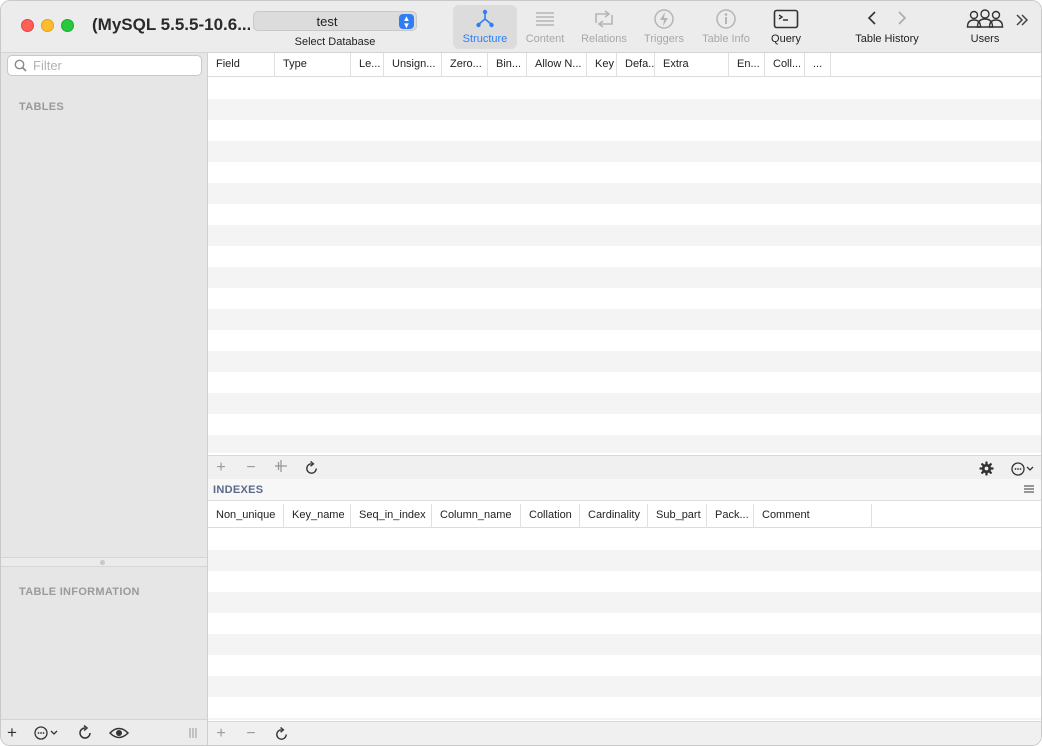 The image size is (1042, 746). Describe the element at coordinates (902, 19) in the screenshot. I see `chevron-right-icon` at that location.